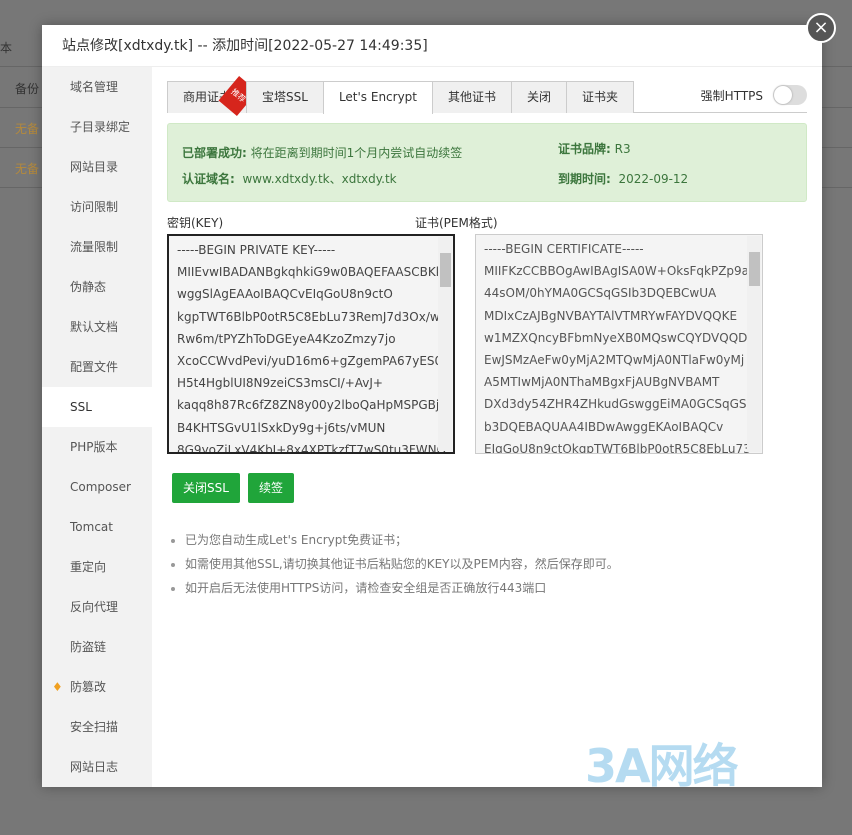  Describe the element at coordinates (97, 607) in the screenshot. I see `sidebar-item: 反向代理` at that location.